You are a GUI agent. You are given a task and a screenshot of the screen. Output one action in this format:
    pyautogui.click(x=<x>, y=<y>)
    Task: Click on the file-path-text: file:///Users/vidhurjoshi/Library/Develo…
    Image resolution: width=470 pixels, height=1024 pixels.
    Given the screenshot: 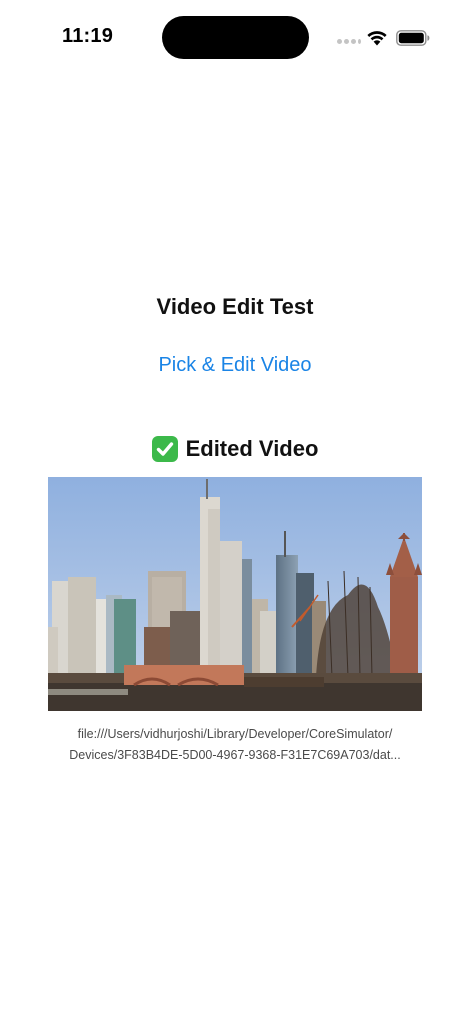 What is the action you would take?
    pyautogui.click(x=235, y=745)
    